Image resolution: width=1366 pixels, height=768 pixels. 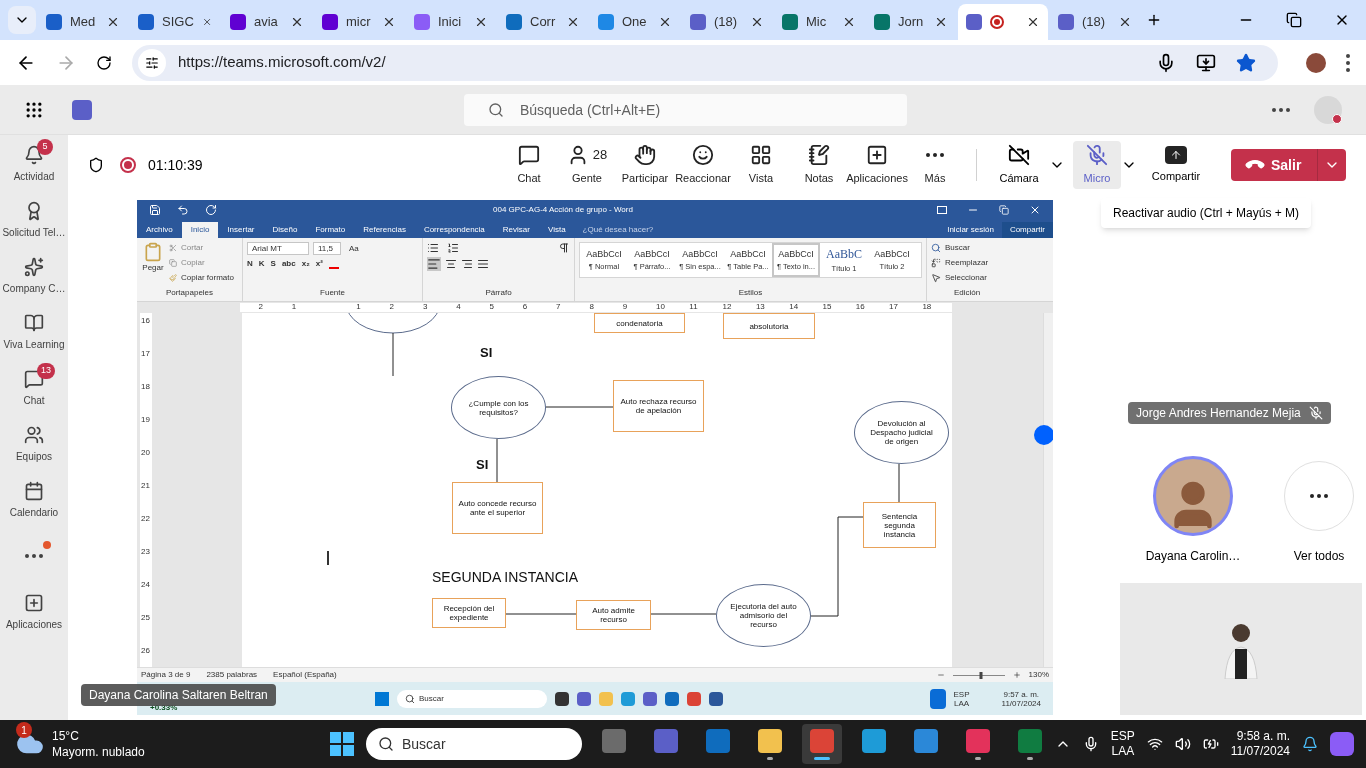 I want to click on taskbar-app-button, so click(x=822, y=744).